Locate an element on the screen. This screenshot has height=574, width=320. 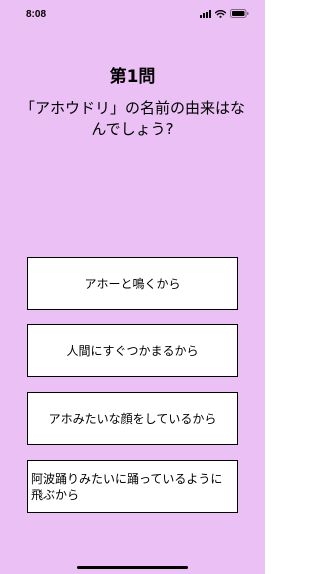
answer-button-3: アホみたいな顔をしているから is located at coordinates (132, 418).